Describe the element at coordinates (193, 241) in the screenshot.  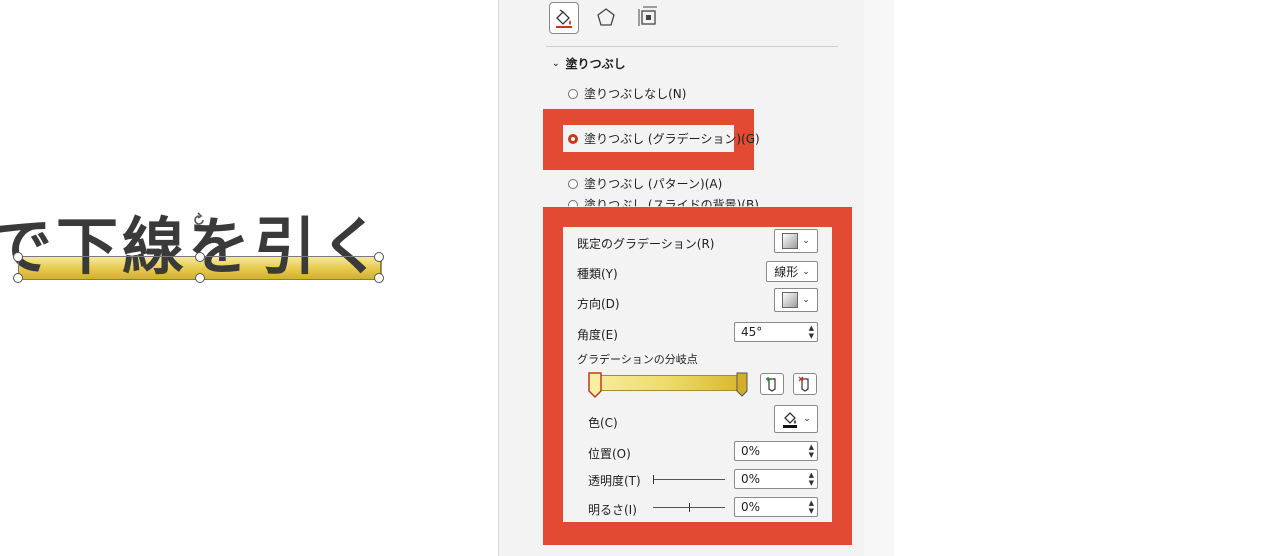
I see `slide-heading-text: で下線を引く` at that location.